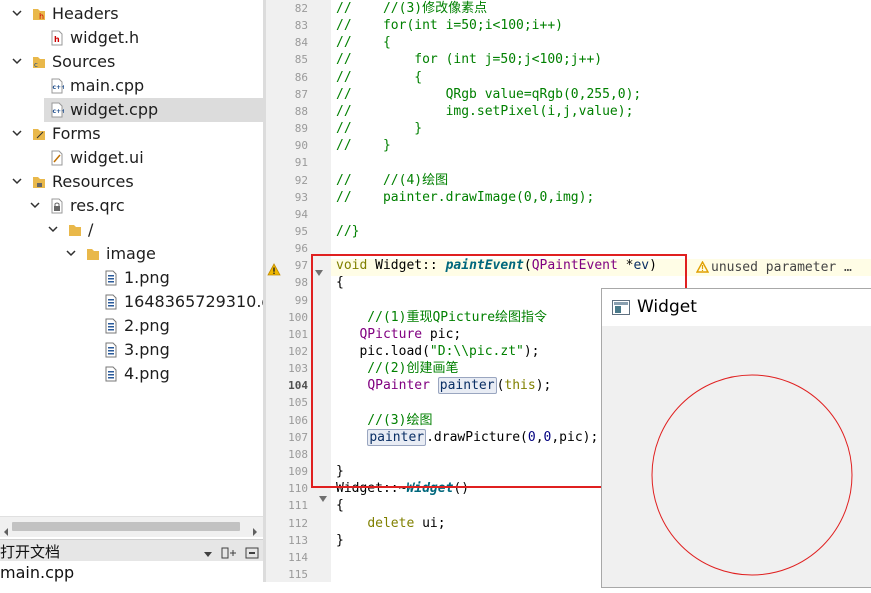 This screenshot has width=871, height=593. What do you see at coordinates (298, 540) in the screenshot?
I see `line-number: 113` at bounding box center [298, 540].